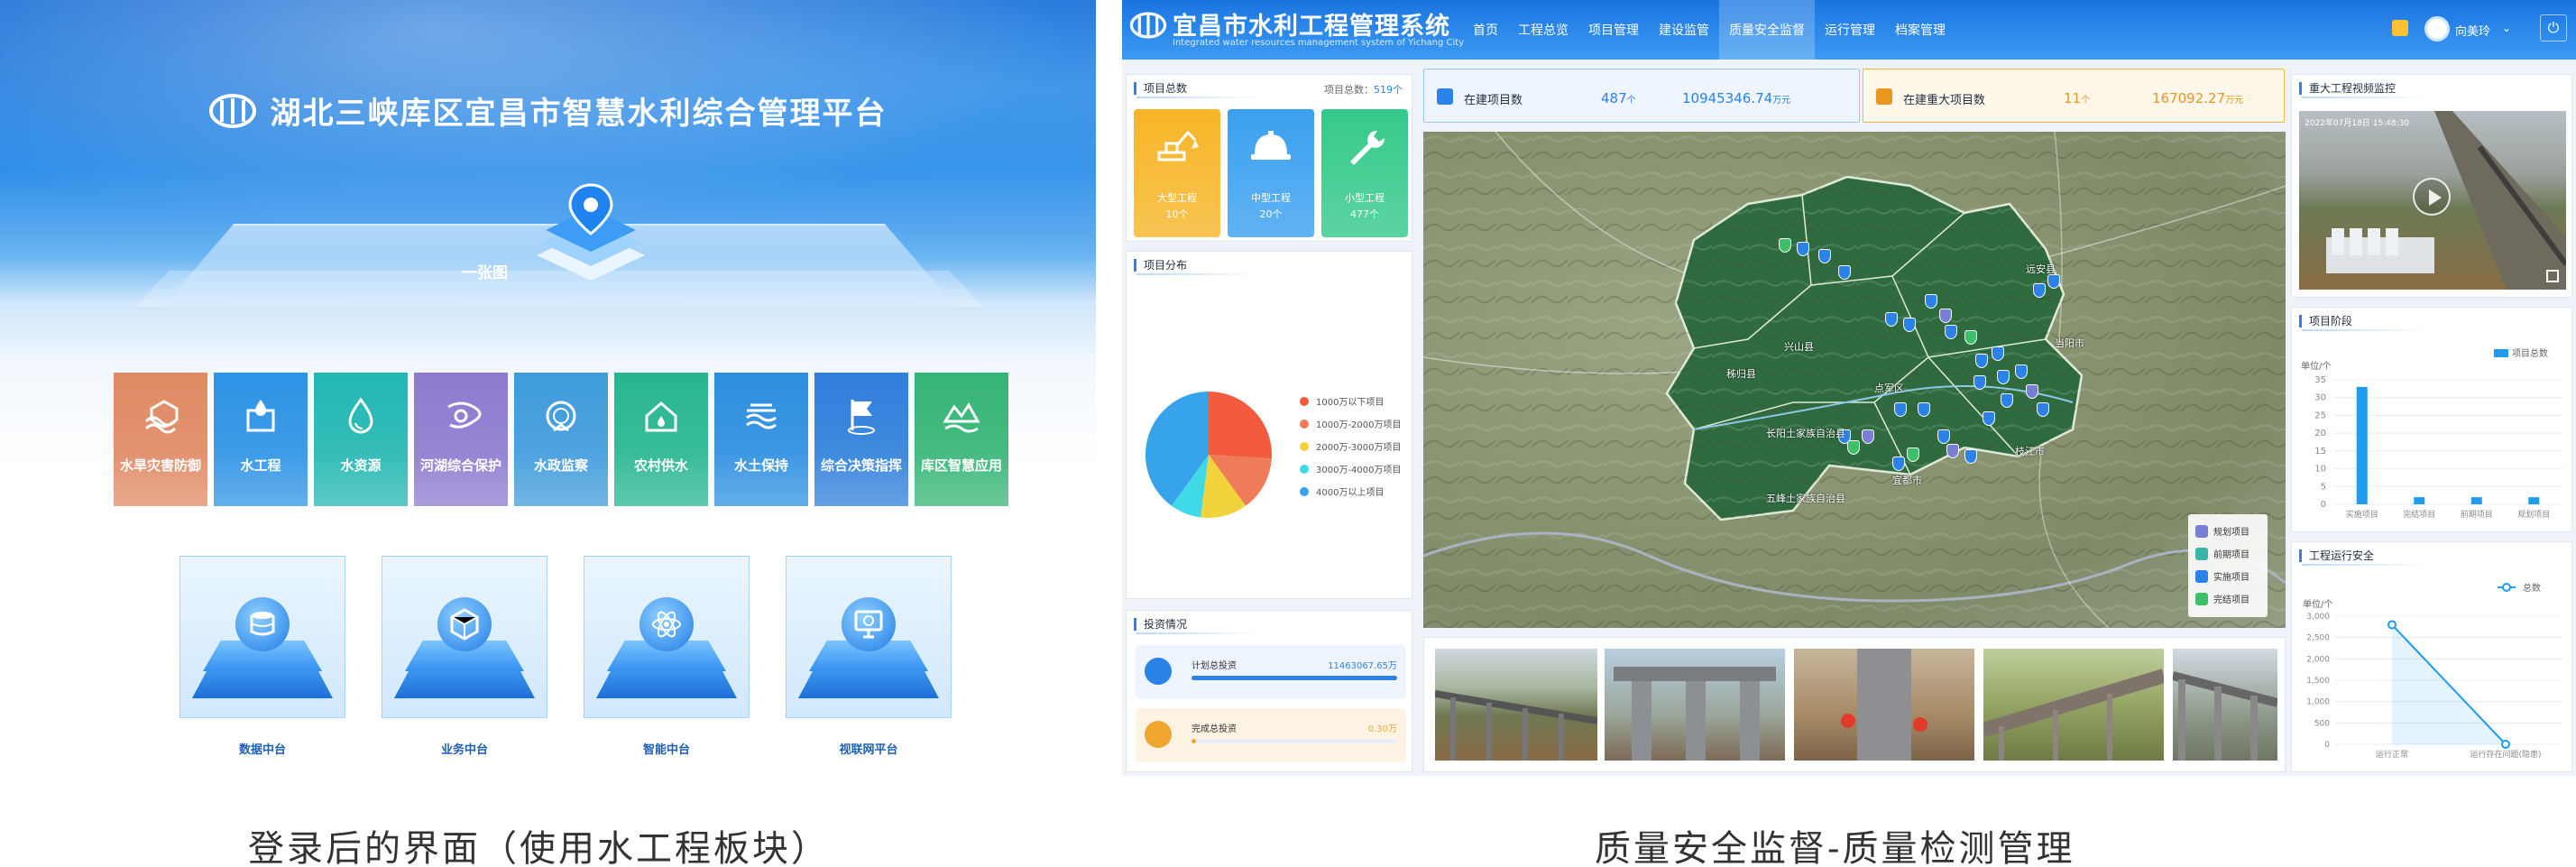  I want to click on nav-item-3: 项目管理, so click(1613, 30).